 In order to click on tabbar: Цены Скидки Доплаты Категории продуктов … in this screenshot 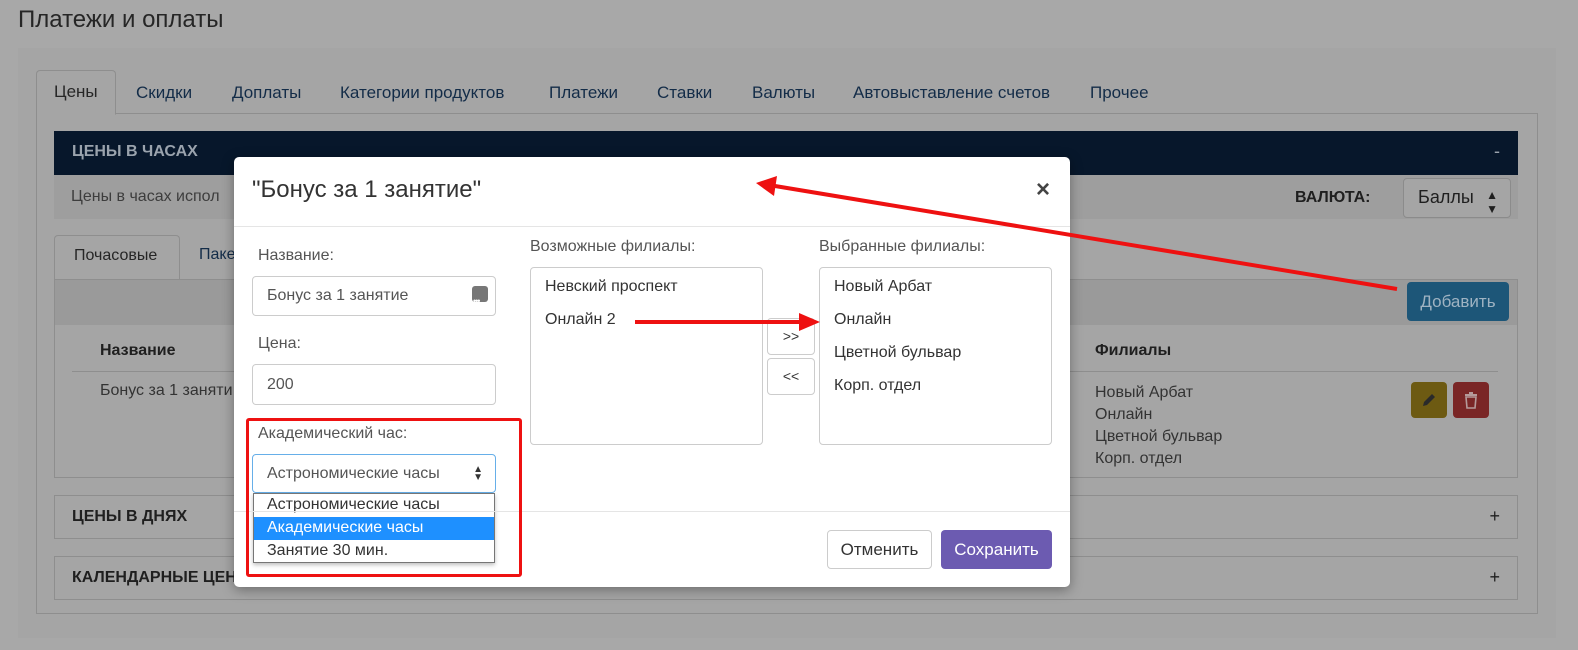, I will do `click(787, 92)`.